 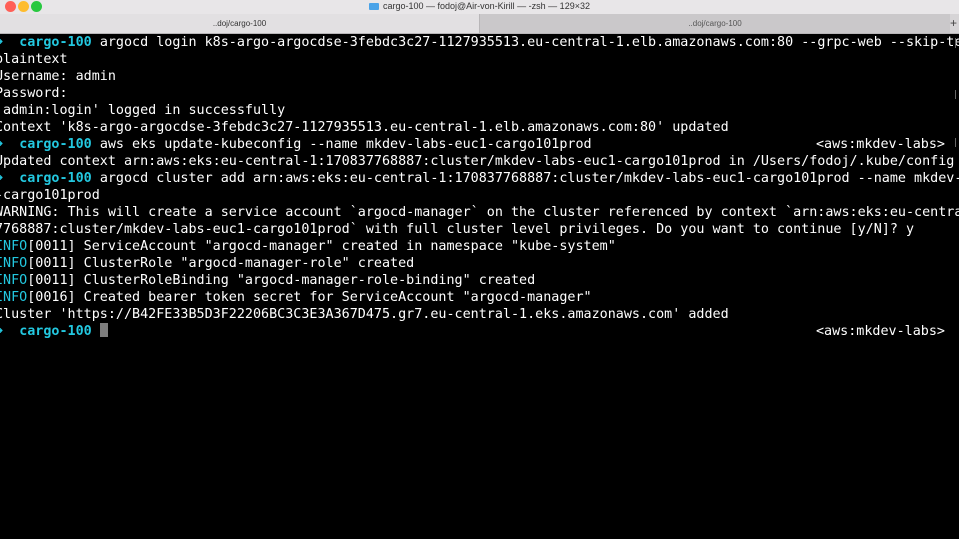 I want to click on terminal-line: plaintext, so click(x=34, y=59).